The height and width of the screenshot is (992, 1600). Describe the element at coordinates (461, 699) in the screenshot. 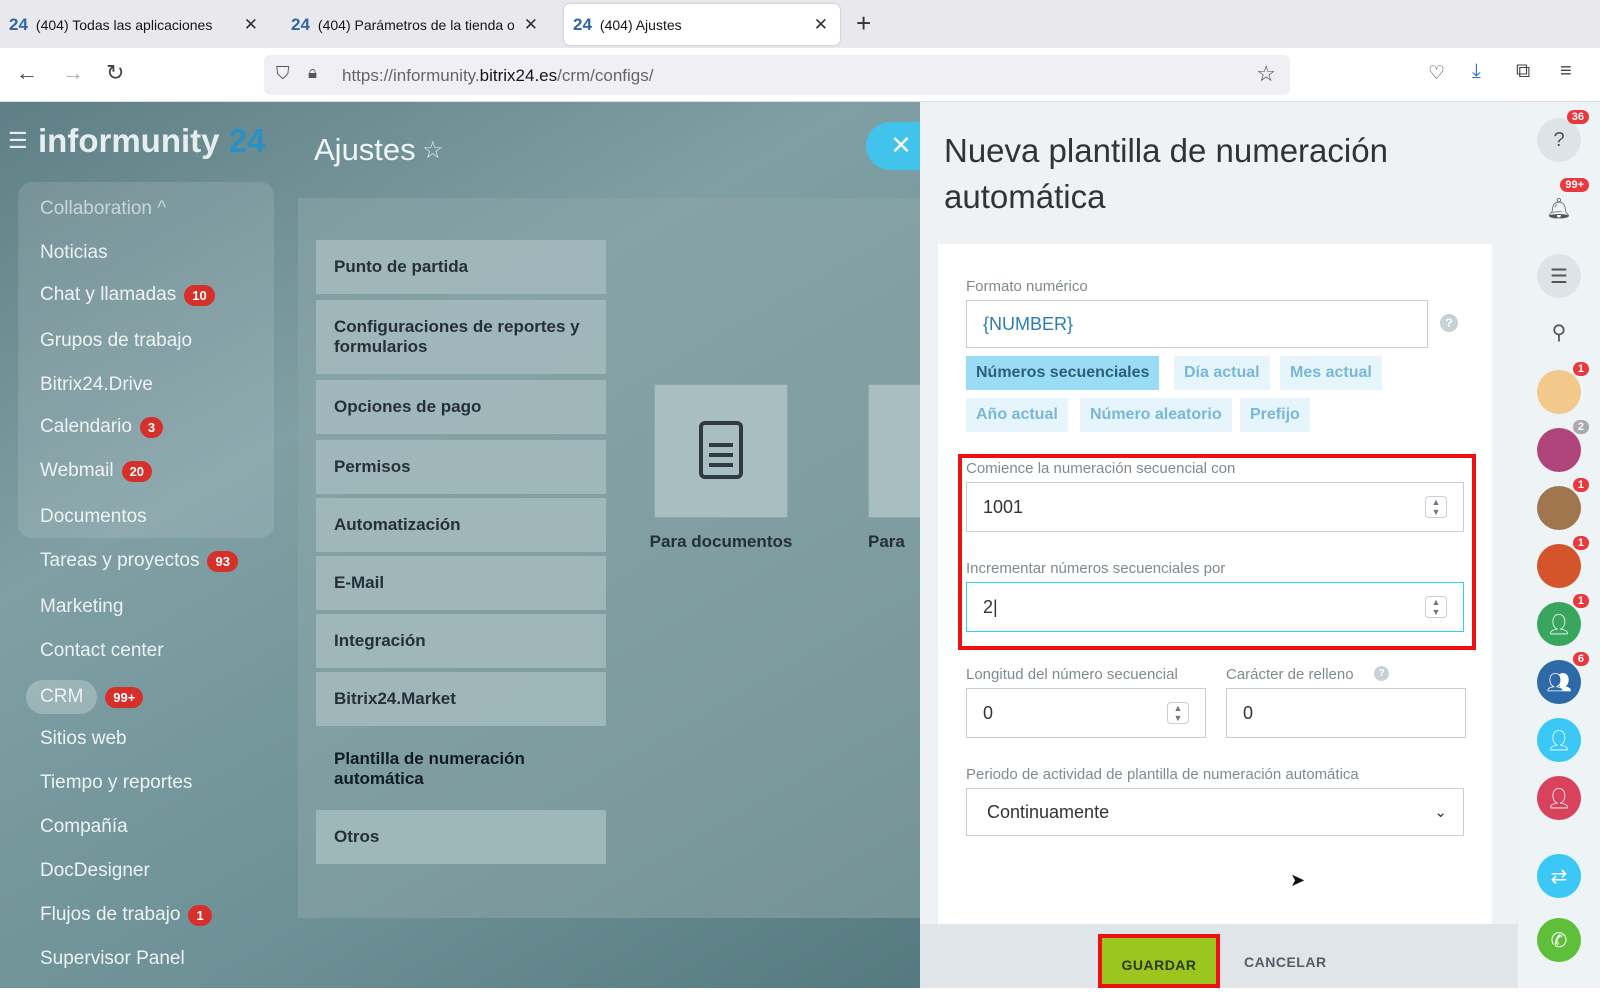

I see `settings-nav-item: Bitrix24.Market` at that location.